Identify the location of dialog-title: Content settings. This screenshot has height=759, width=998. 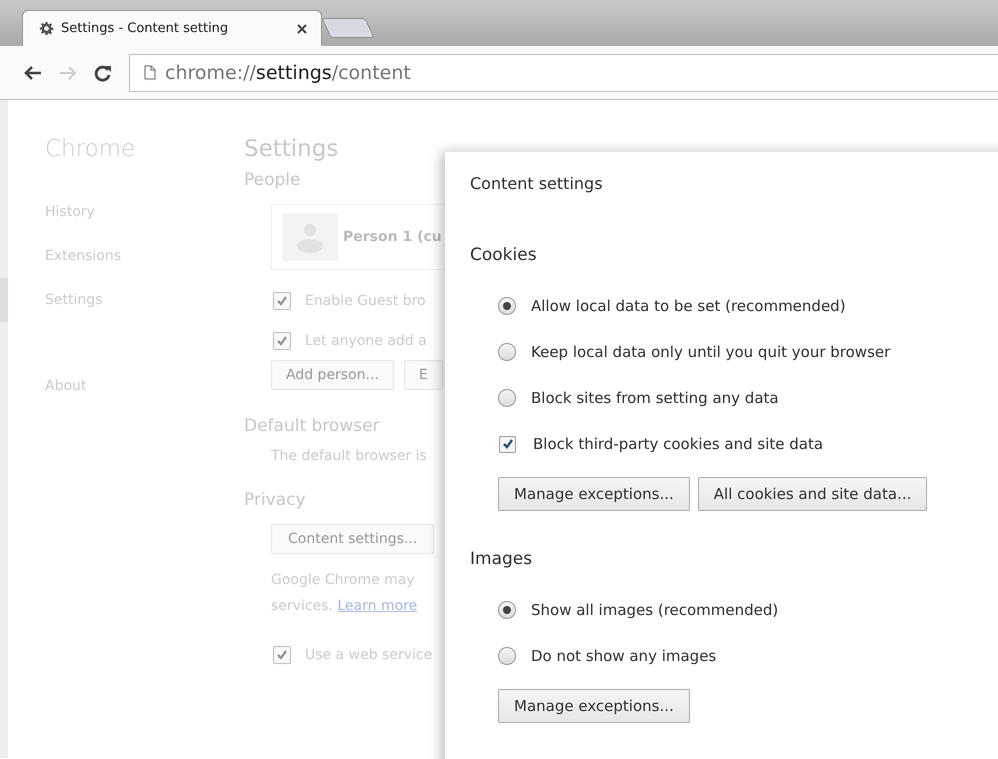
(537, 183).